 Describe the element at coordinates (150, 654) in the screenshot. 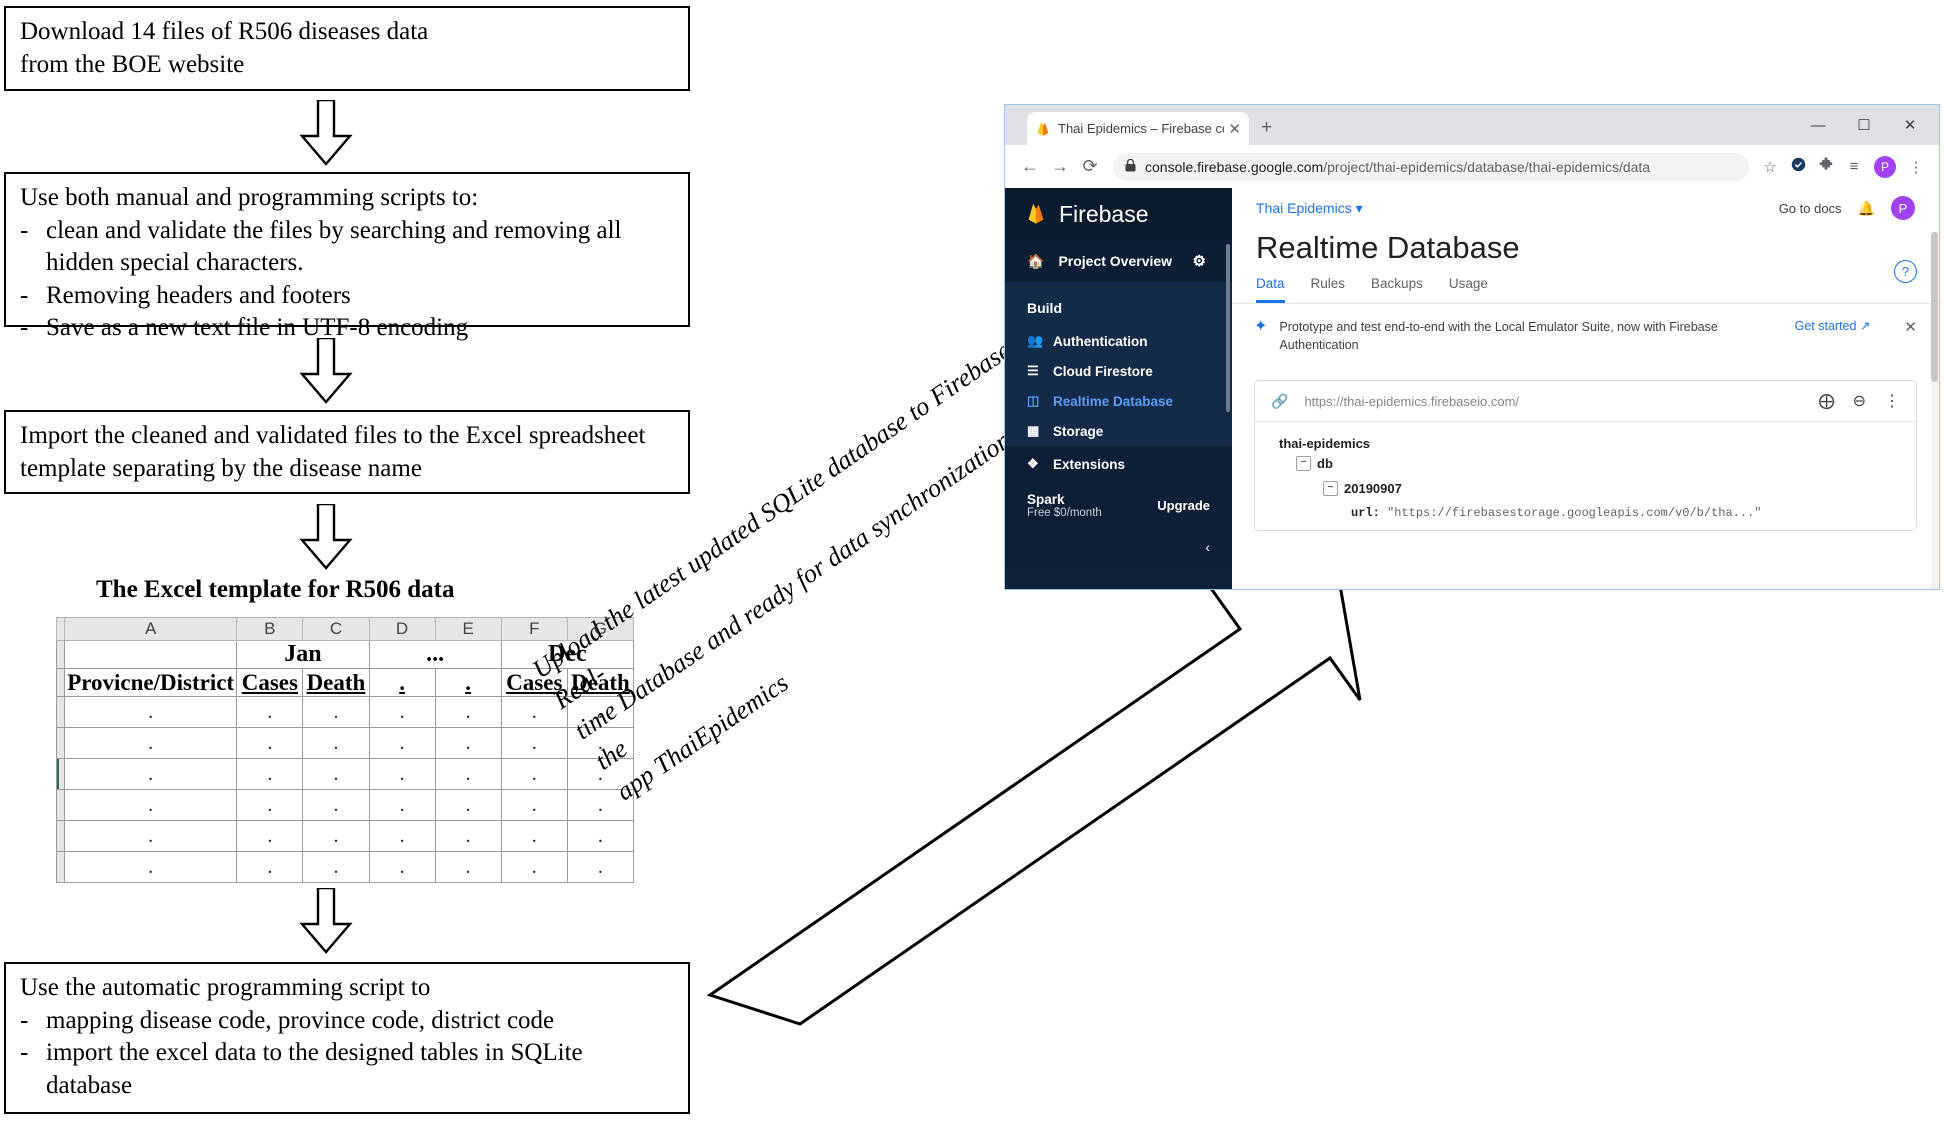

I see `excel-month-blank` at that location.